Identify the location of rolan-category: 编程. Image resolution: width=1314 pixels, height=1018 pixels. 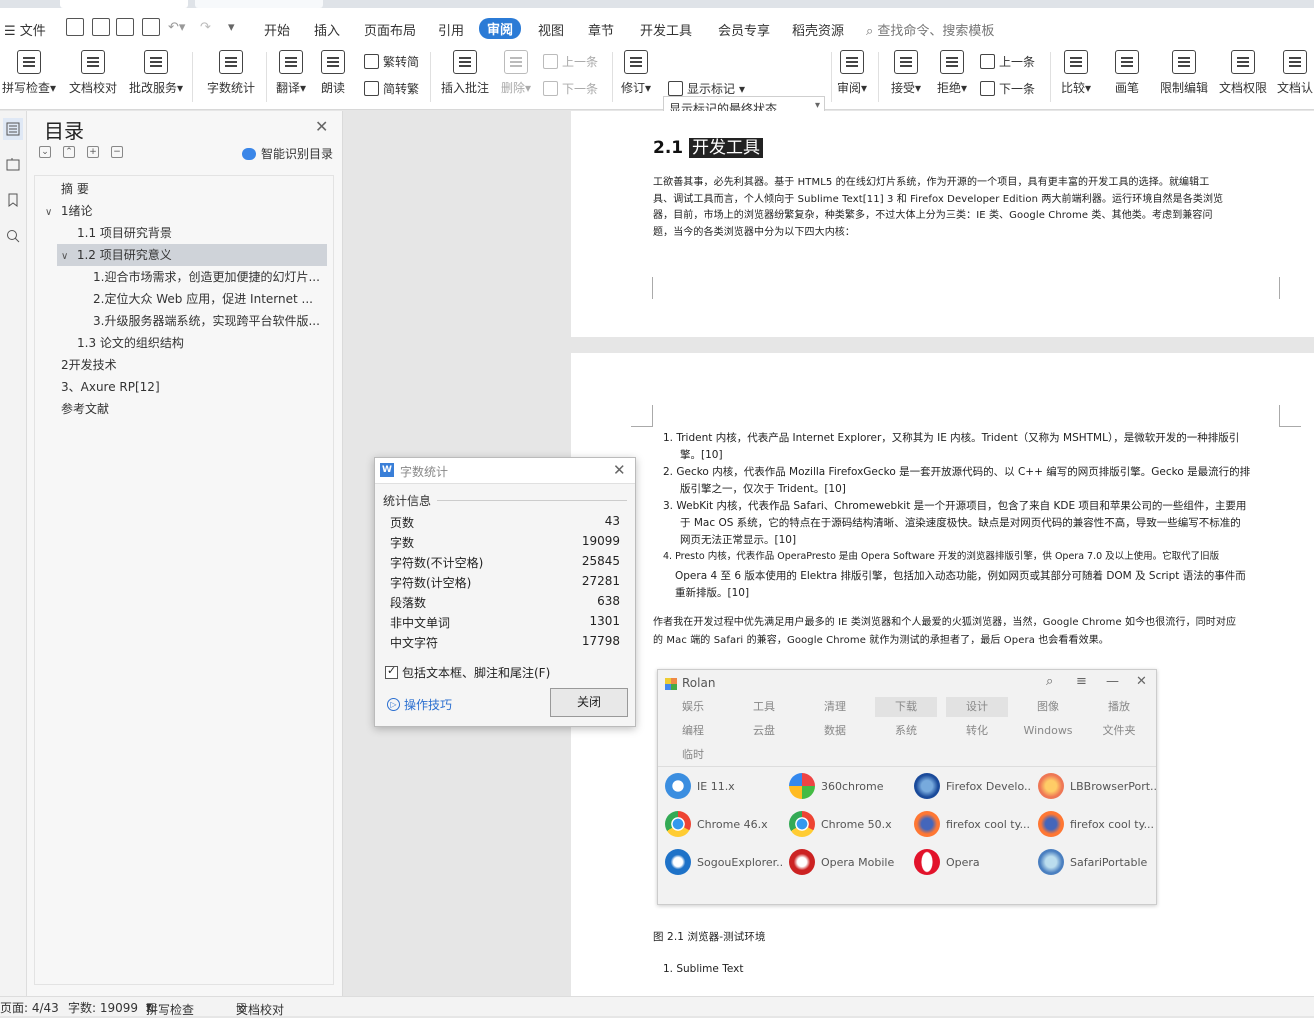
(693, 730).